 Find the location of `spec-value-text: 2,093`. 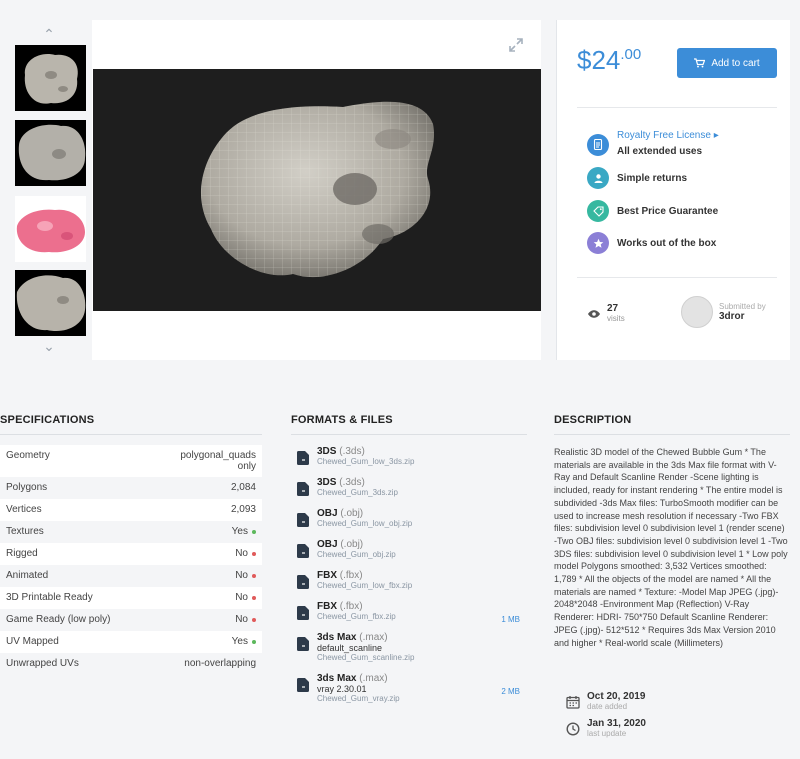

spec-value-text: 2,093 is located at coordinates (243, 509).